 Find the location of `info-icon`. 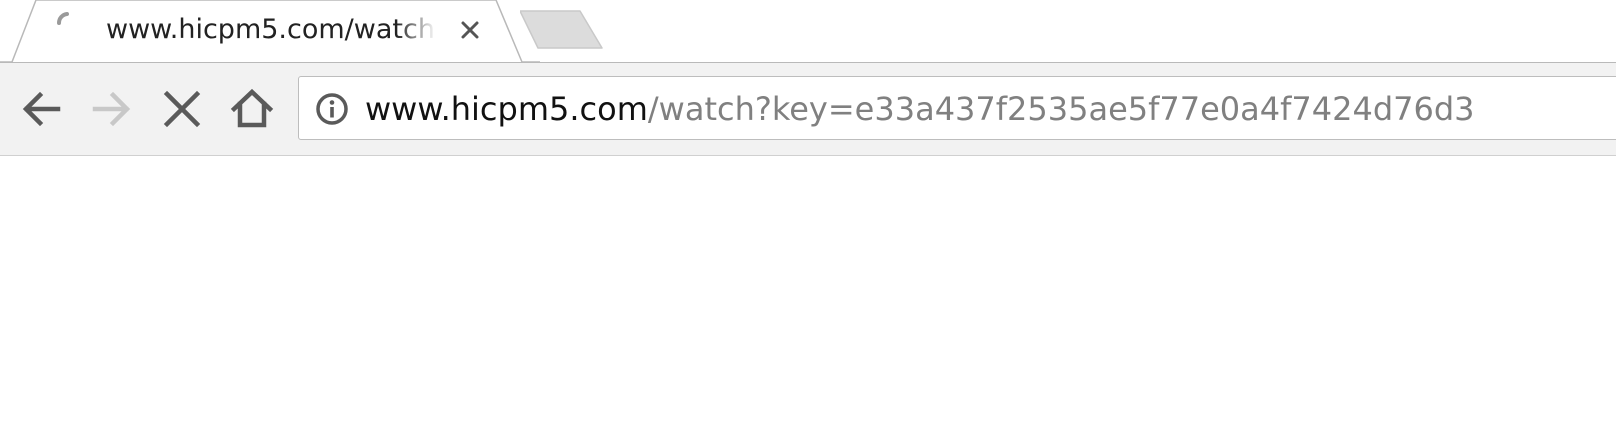

info-icon is located at coordinates (332, 109).